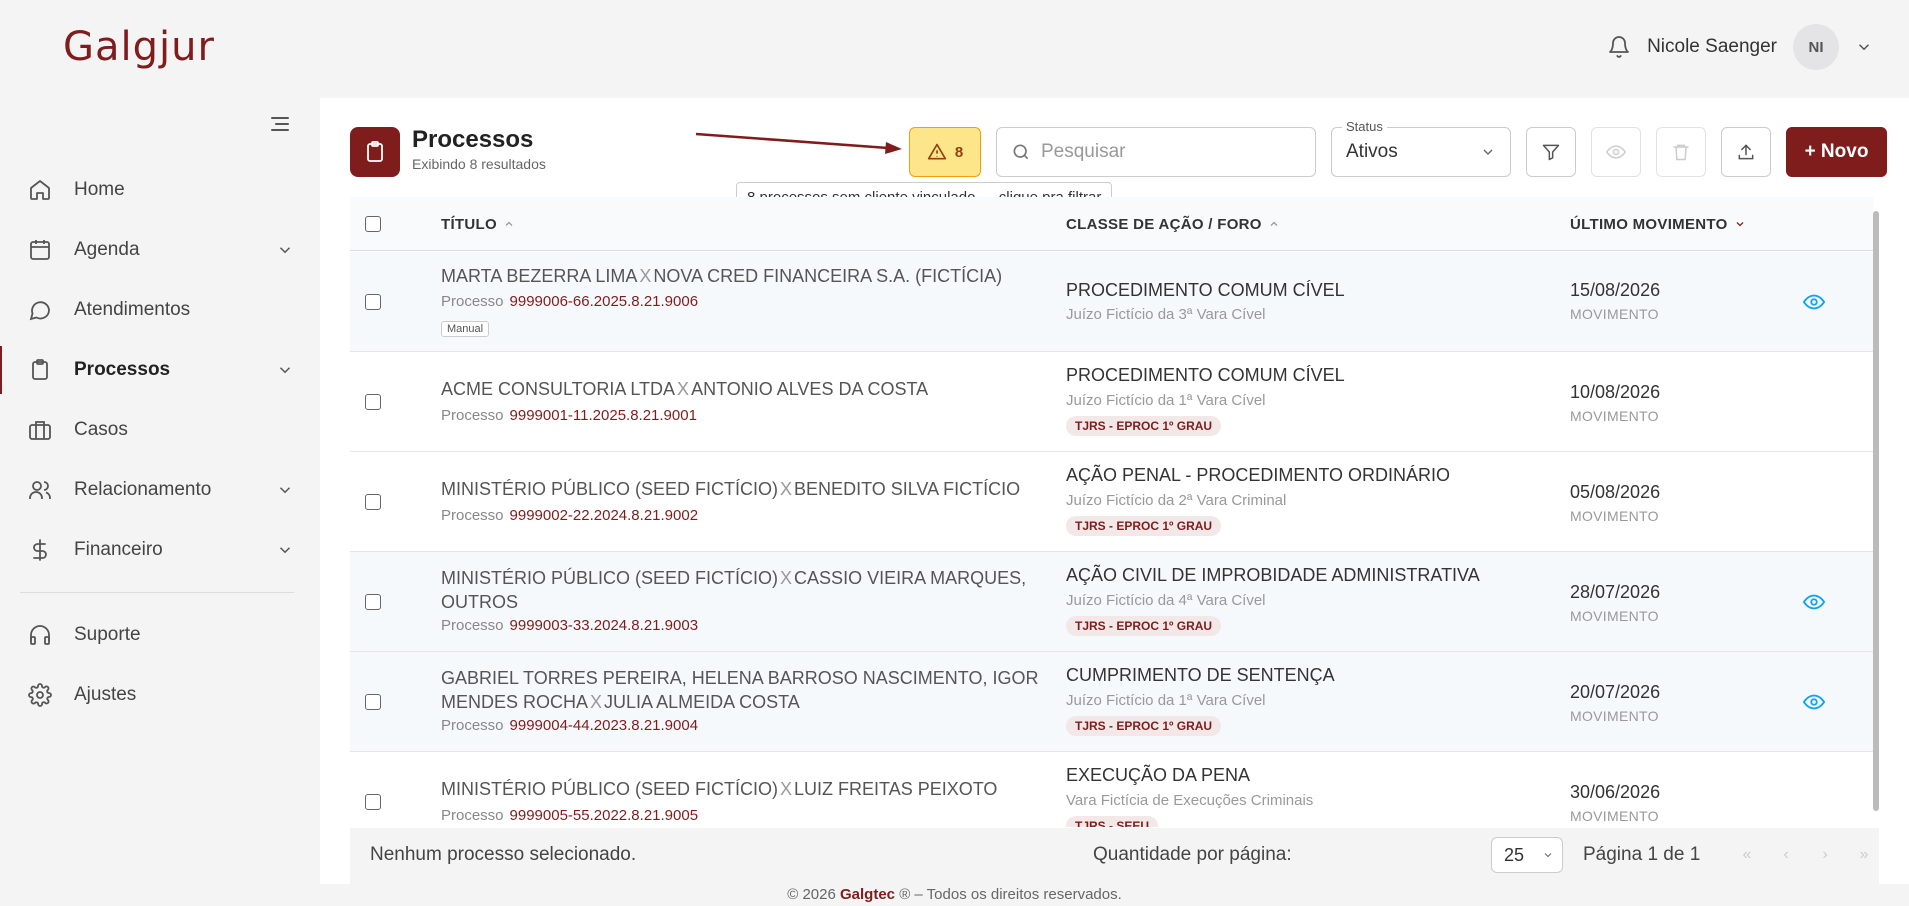 The height and width of the screenshot is (906, 1909). Describe the element at coordinates (1173, 224) in the screenshot. I see `column-class: CLASSE DE AÇÃO / FORO` at that location.